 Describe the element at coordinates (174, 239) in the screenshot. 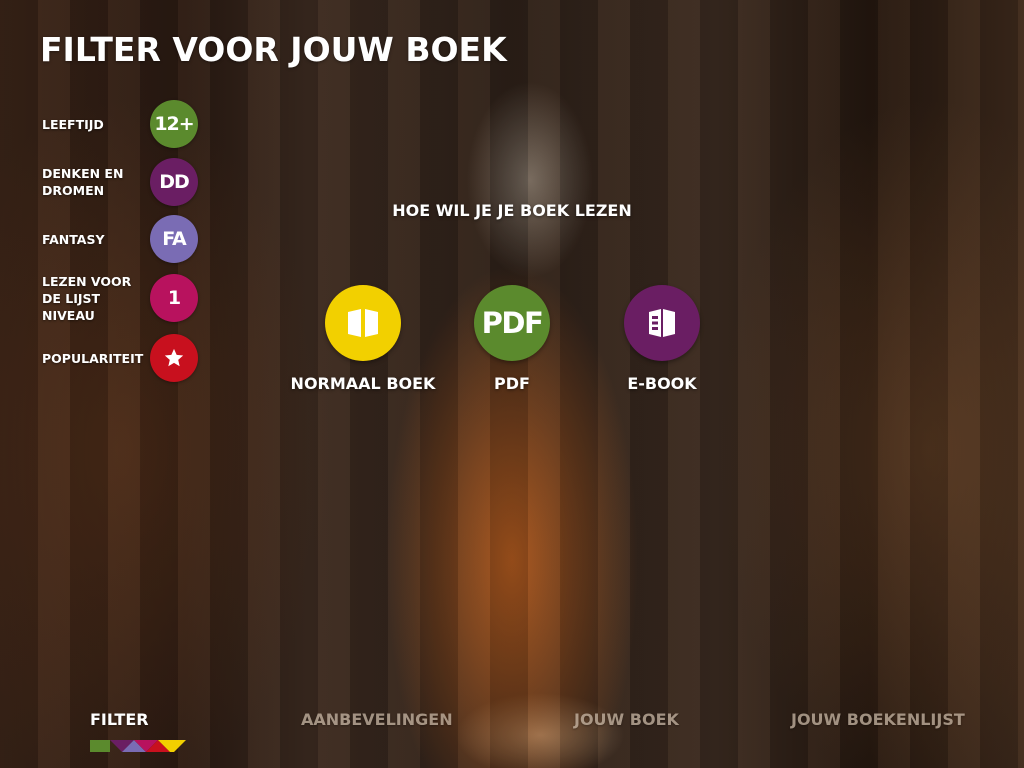

I see `subgenre-badge: FA` at that location.